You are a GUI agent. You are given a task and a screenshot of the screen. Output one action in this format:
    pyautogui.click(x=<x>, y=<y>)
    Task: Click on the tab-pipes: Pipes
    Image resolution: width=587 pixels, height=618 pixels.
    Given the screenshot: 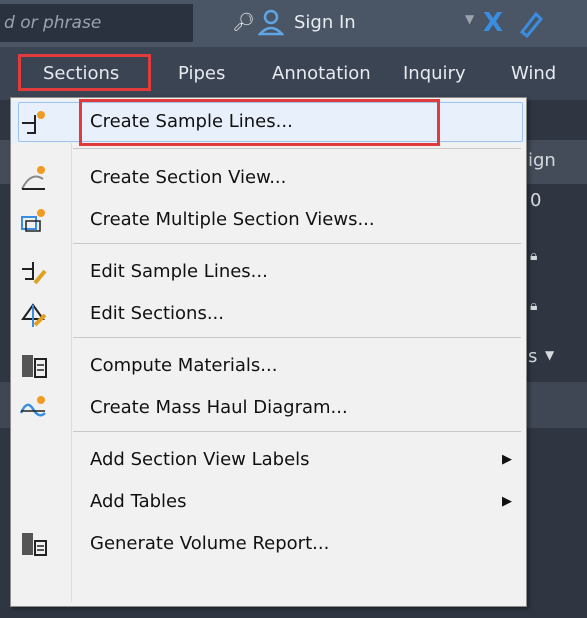 What is the action you would take?
    pyautogui.click(x=201, y=73)
    